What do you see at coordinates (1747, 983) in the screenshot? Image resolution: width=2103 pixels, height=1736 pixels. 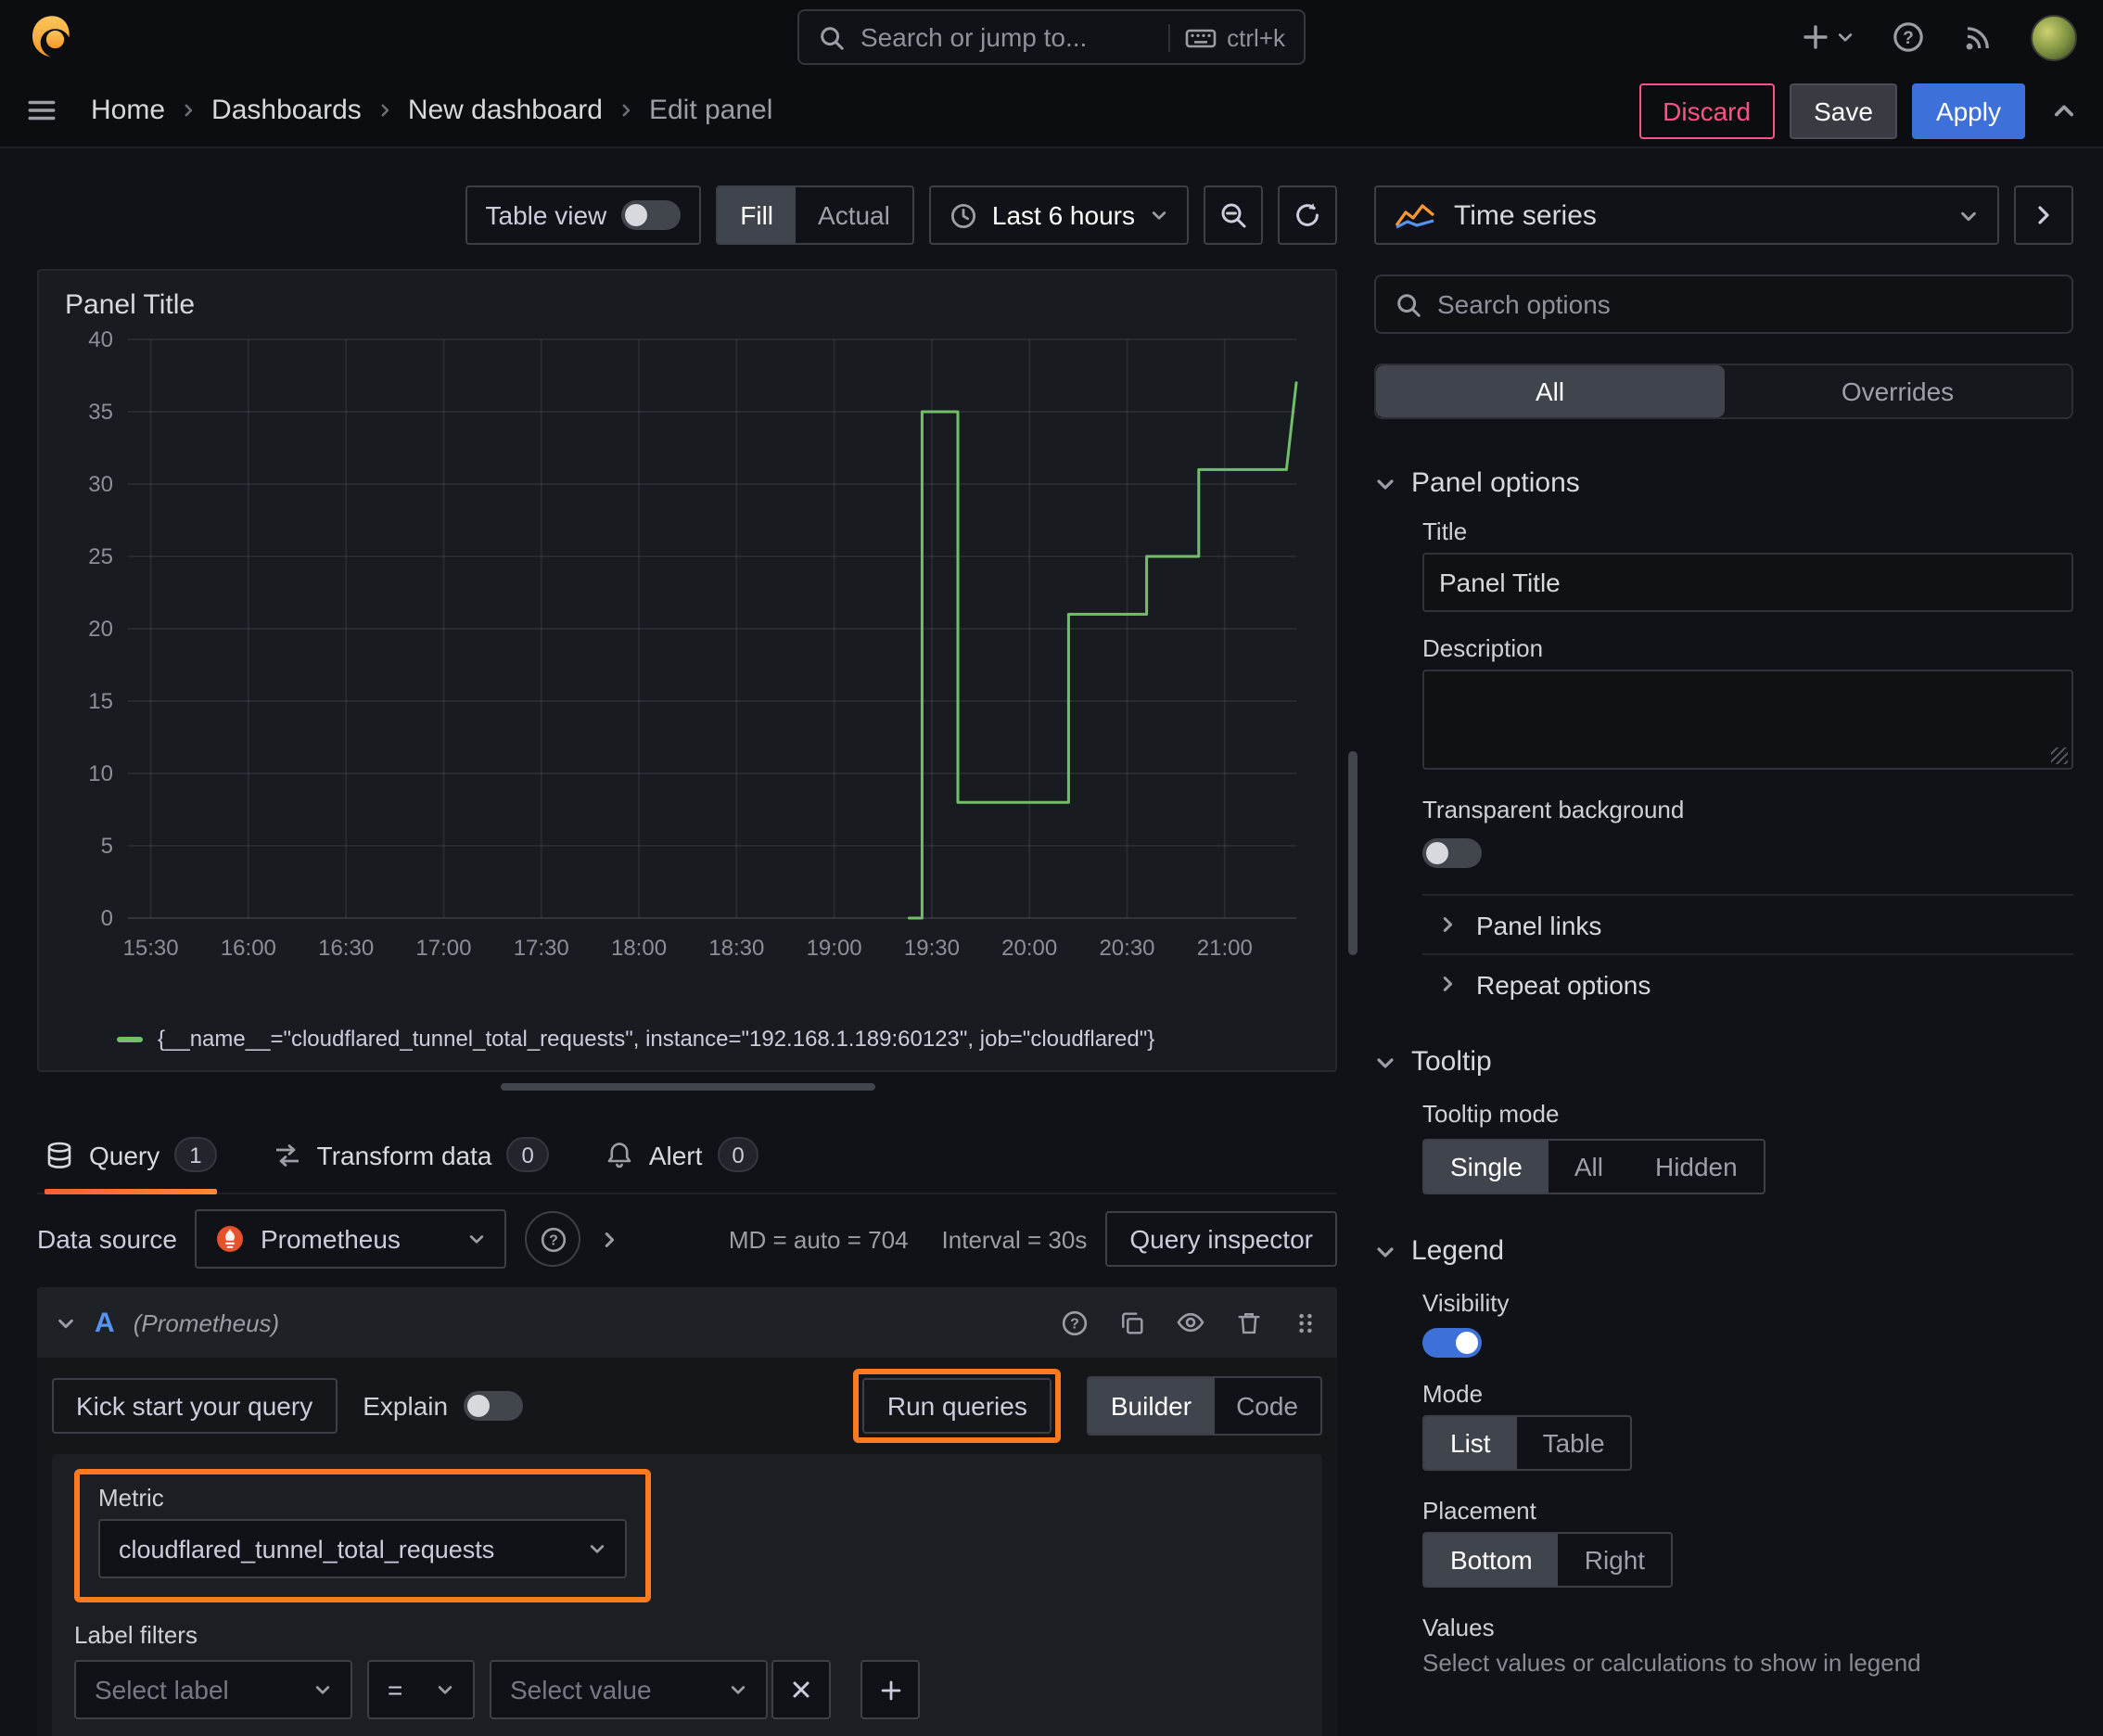 I see `repeat-options-row: Repeat options` at bounding box center [1747, 983].